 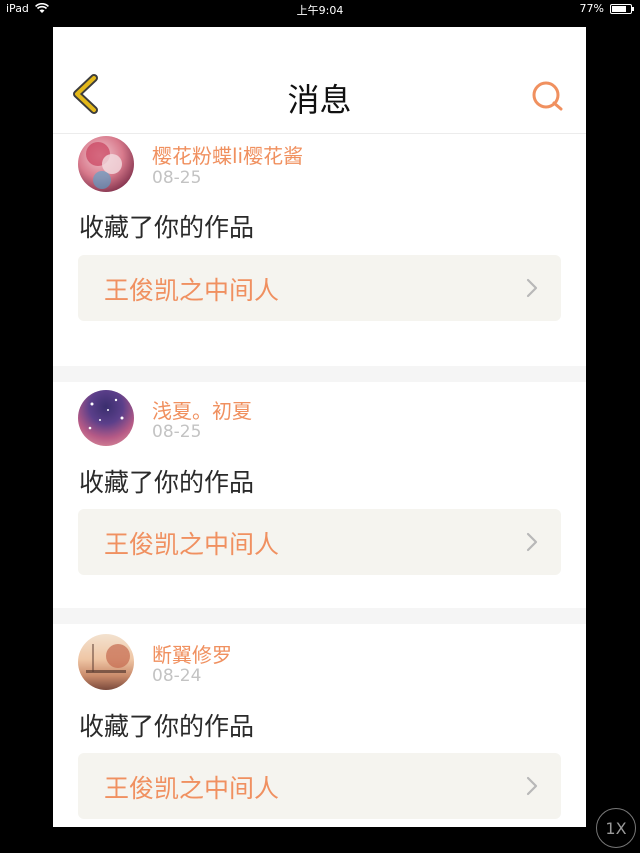 What do you see at coordinates (606, 8) in the screenshot?
I see `status-right: 77%` at bounding box center [606, 8].